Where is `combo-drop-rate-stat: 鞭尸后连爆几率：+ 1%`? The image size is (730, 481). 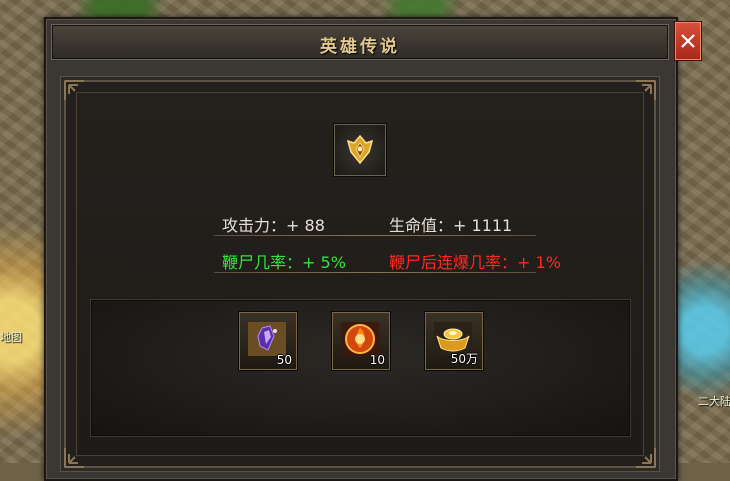
combo-drop-rate-stat: 鞭尸后连爆几率：+ 1% is located at coordinates (475, 262).